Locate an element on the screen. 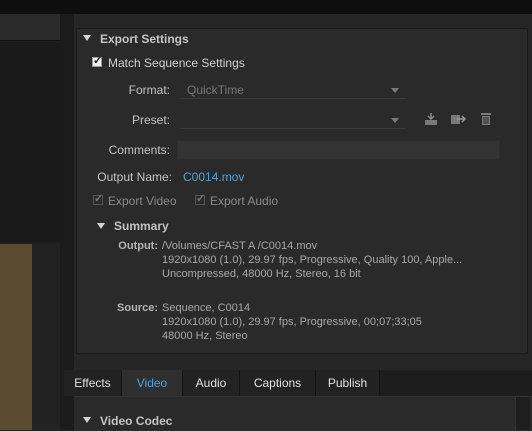  collapse-video-codec-icon is located at coordinates (87, 420).